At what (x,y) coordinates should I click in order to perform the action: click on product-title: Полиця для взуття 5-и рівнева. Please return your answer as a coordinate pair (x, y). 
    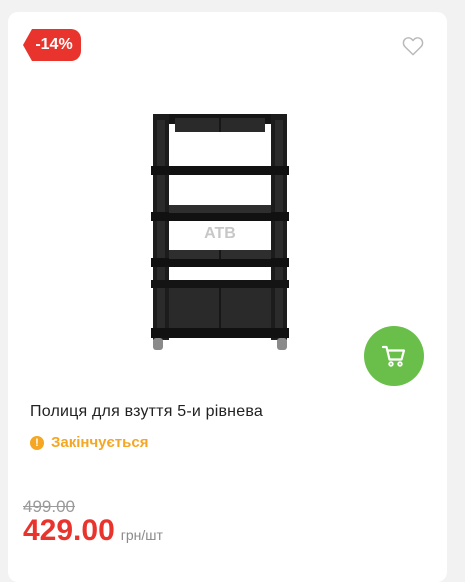
    Looking at the image, I should click on (146, 412).